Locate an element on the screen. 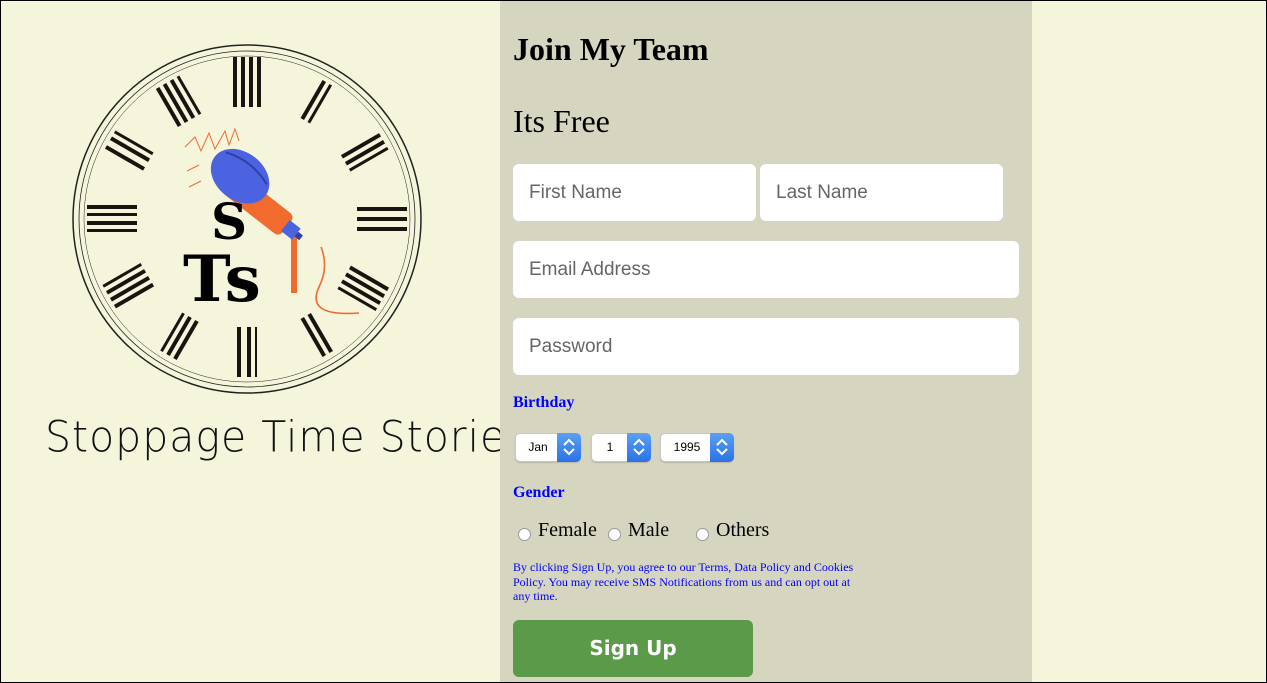 This screenshot has height=683, width=1267. gender-female-radio is located at coordinates (524, 534).